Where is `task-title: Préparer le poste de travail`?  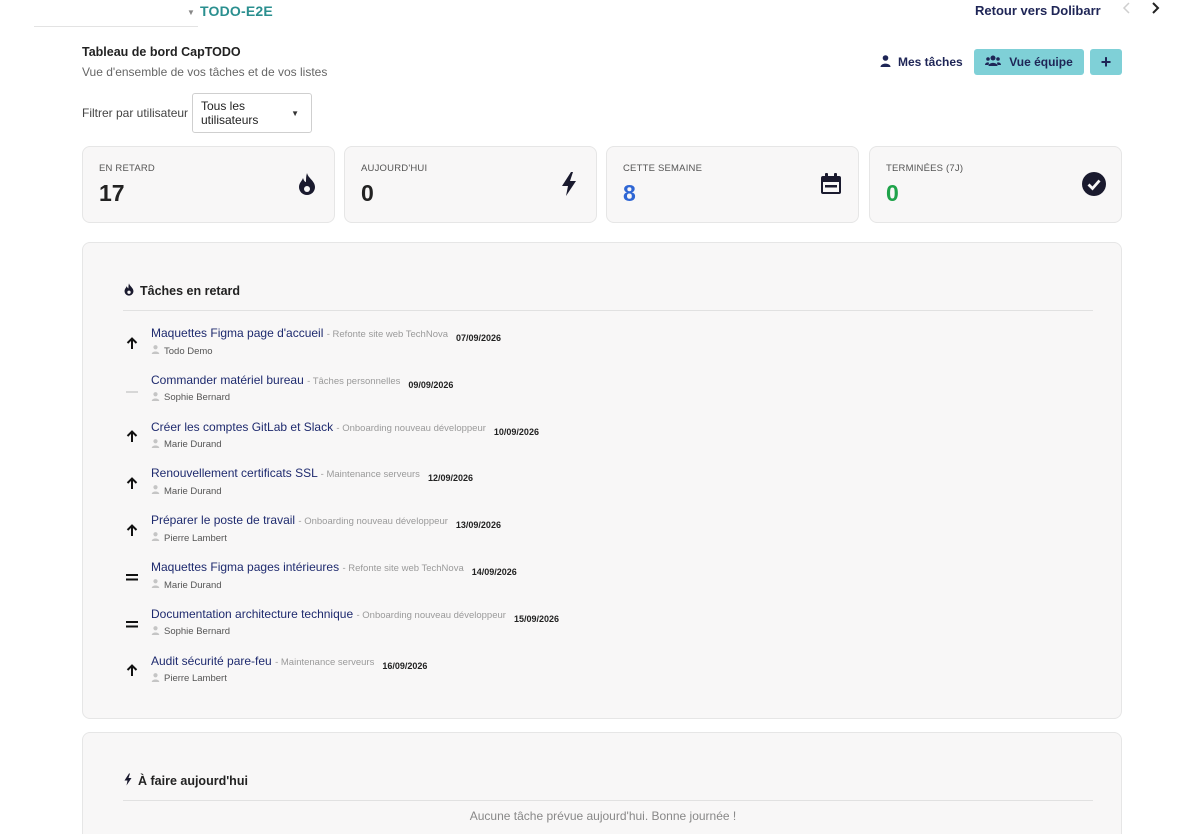 task-title: Préparer le poste de travail is located at coordinates (223, 520).